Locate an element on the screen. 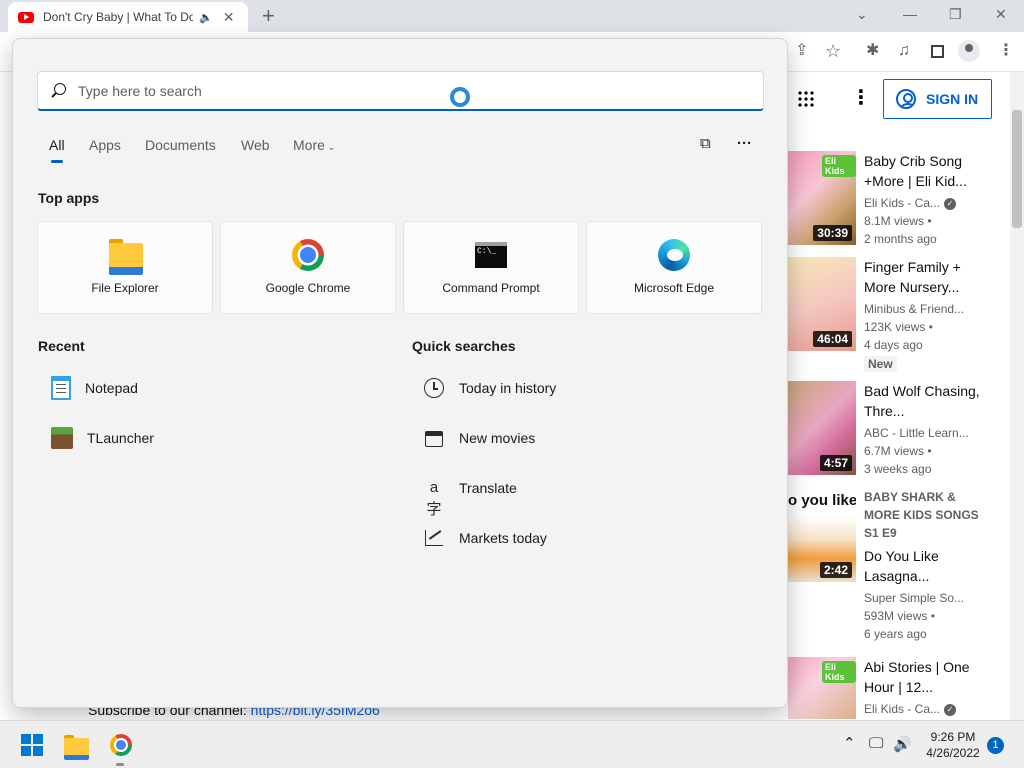 Image resolution: width=1024 pixels, height=768 pixels. tab-documents: Documents is located at coordinates (180, 145).